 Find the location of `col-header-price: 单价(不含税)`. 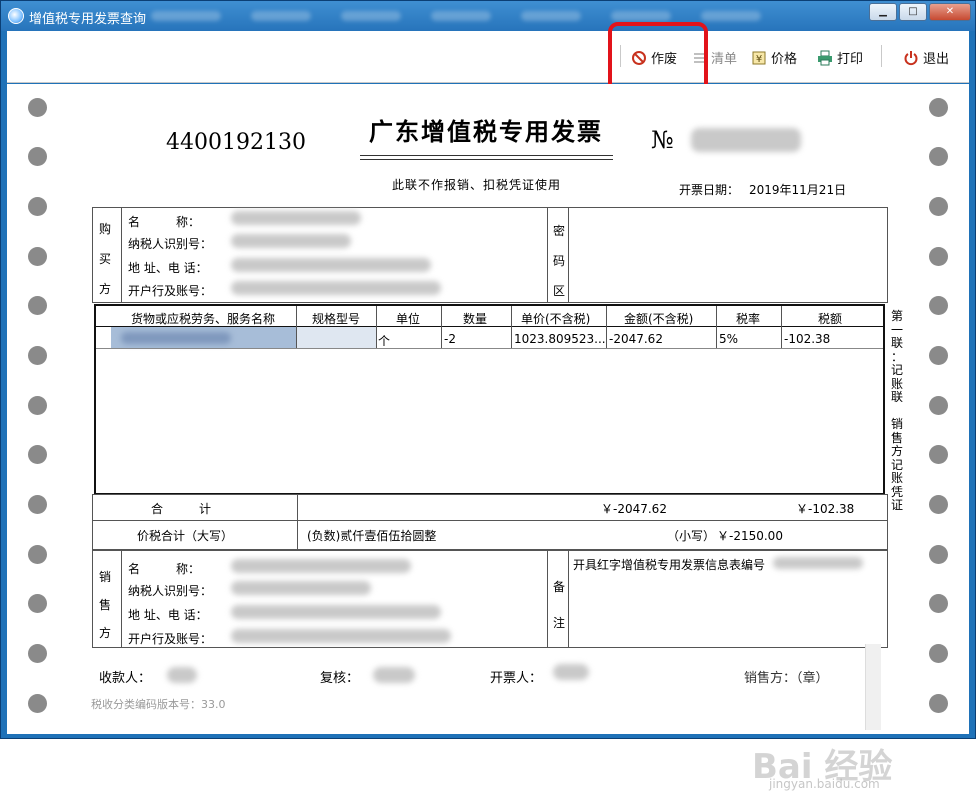

col-header-price: 单价(不含税) is located at coordinates (556, 319).